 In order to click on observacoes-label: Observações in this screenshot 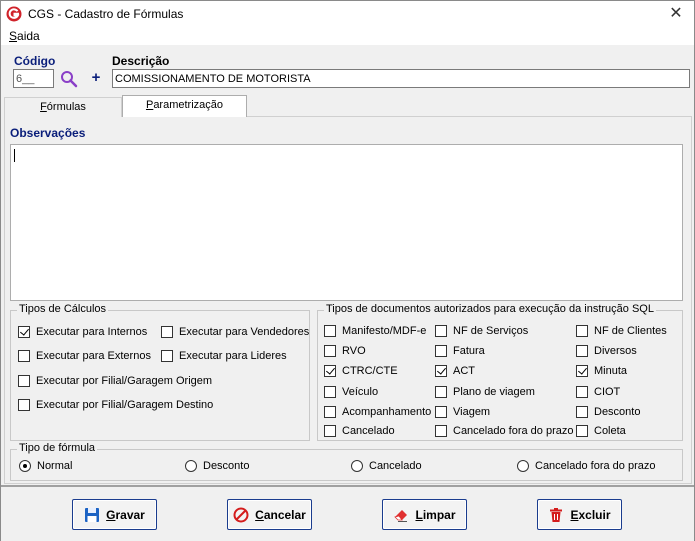, I will do `click(48, 133)`.